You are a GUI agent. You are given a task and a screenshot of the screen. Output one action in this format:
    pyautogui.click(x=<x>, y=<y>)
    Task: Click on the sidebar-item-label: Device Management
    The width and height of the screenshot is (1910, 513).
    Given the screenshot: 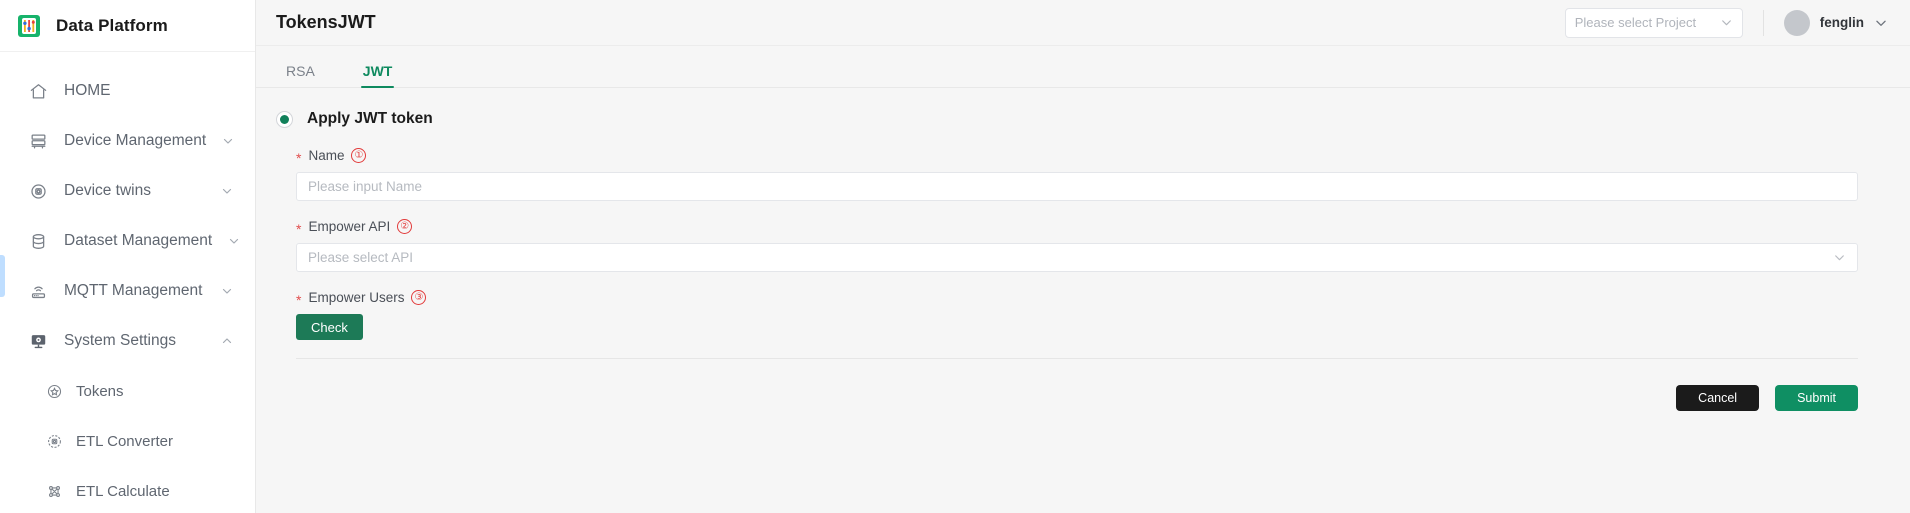 What is the action you would take?
    pyautogui.click(x=135, y=140)
    